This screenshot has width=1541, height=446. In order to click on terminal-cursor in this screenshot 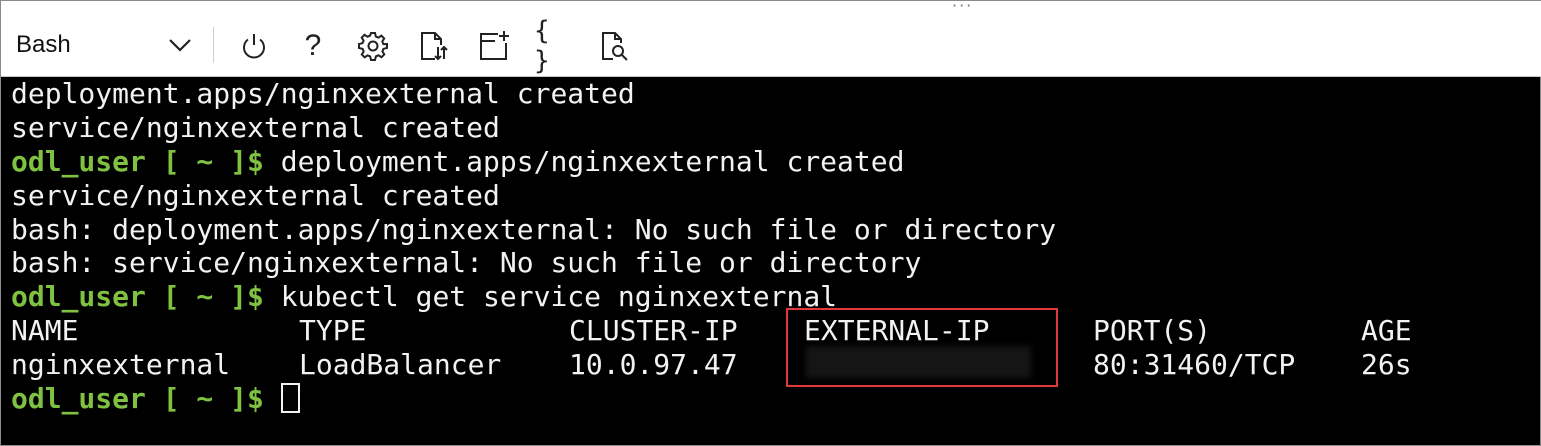, I will do `click(290, 398)`.